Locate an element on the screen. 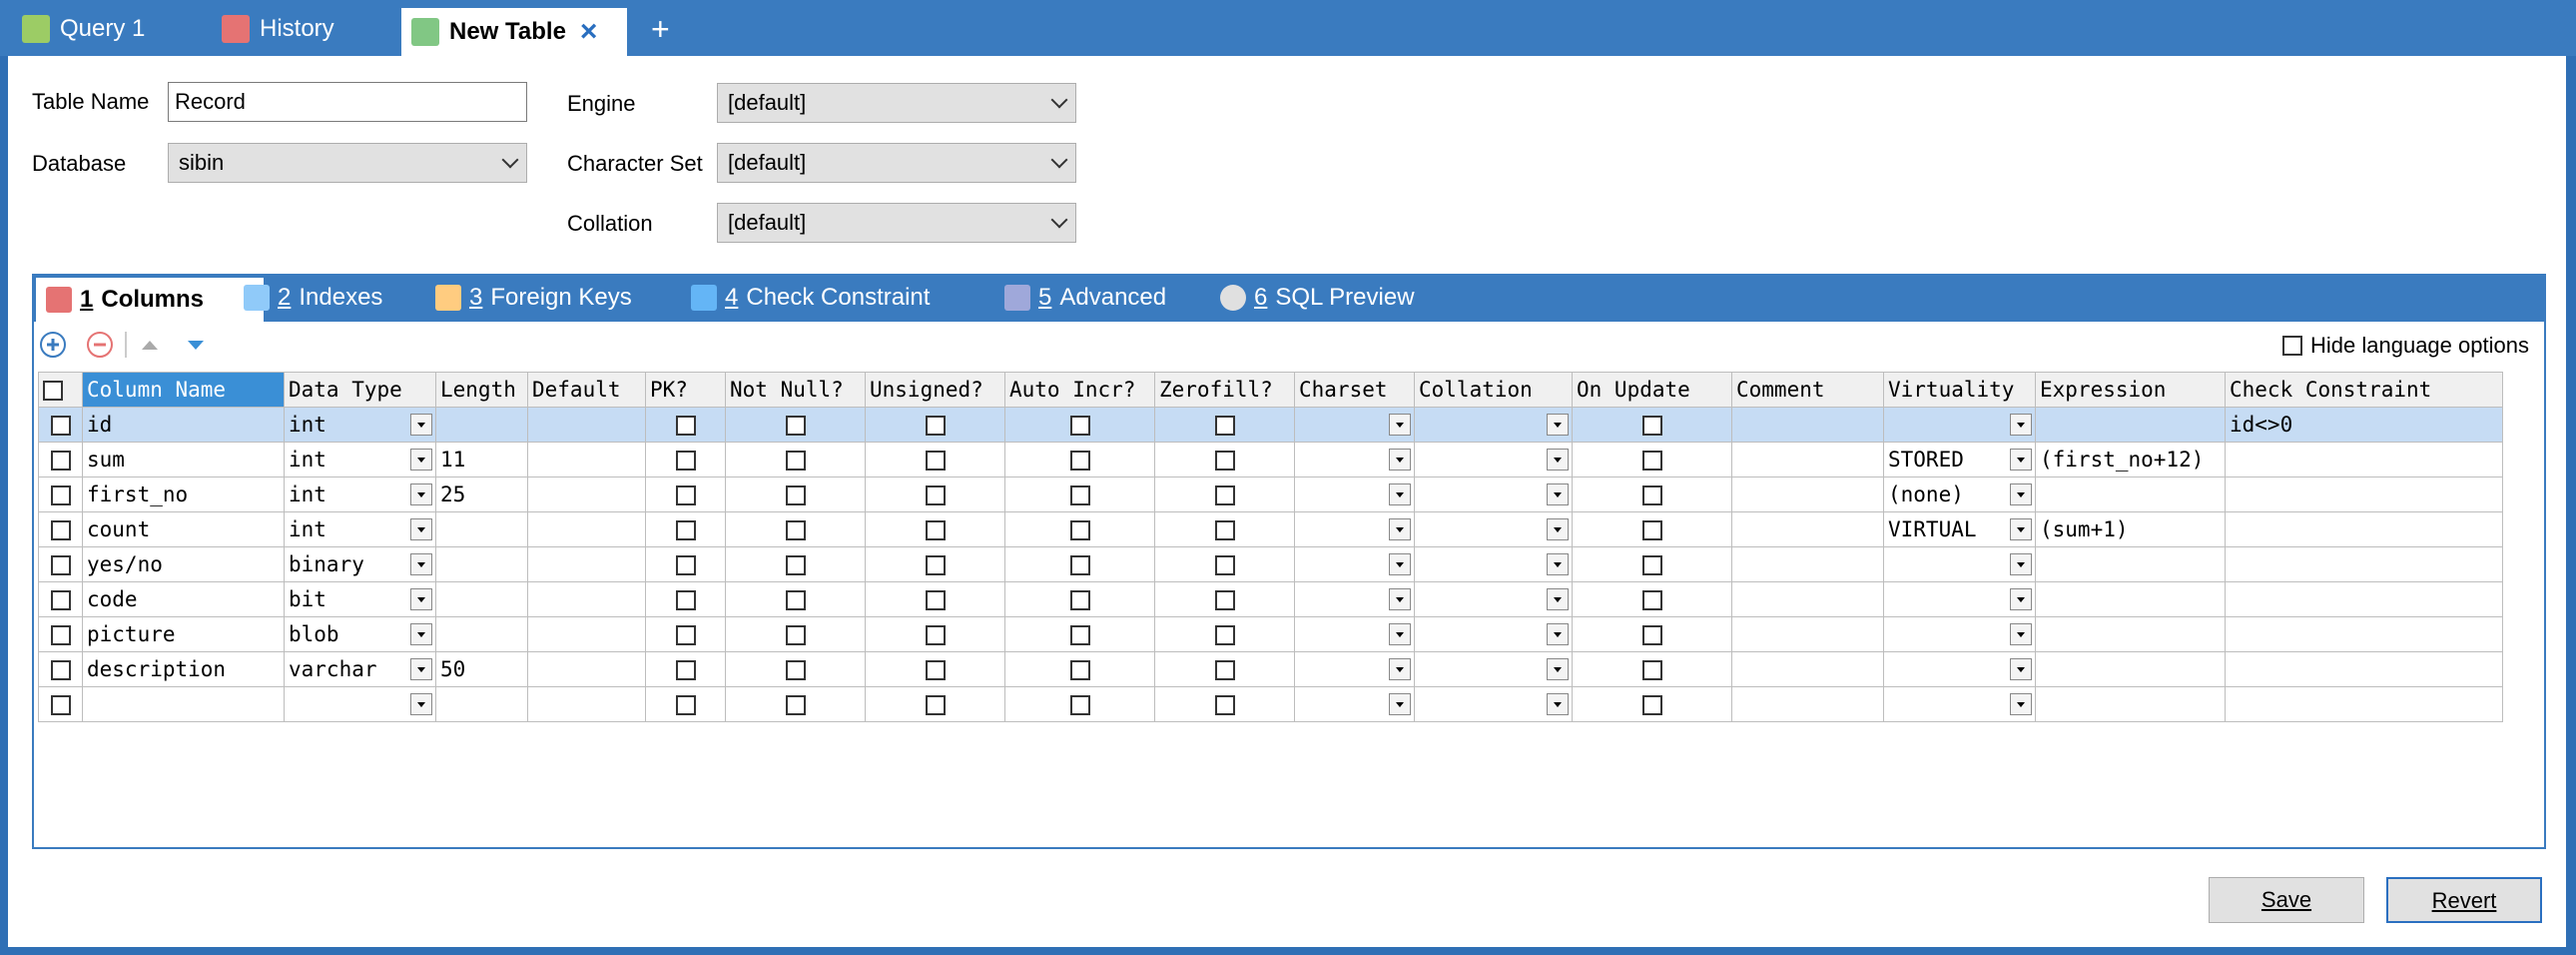  comment-cell is located at coordinates (1807, 704).